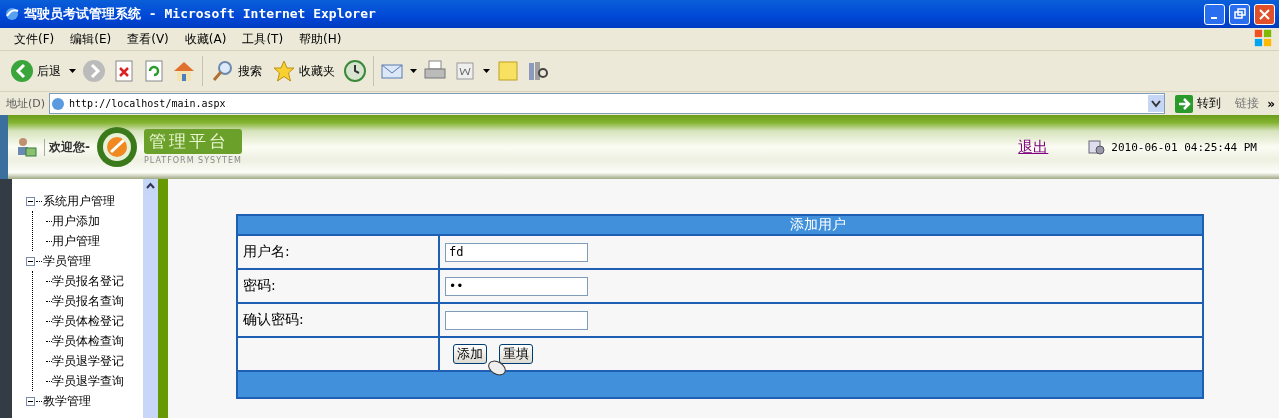  Describe the element at coordinates (67, 261) in the screenshot. I see `tree-group: 学员管理` at that location.